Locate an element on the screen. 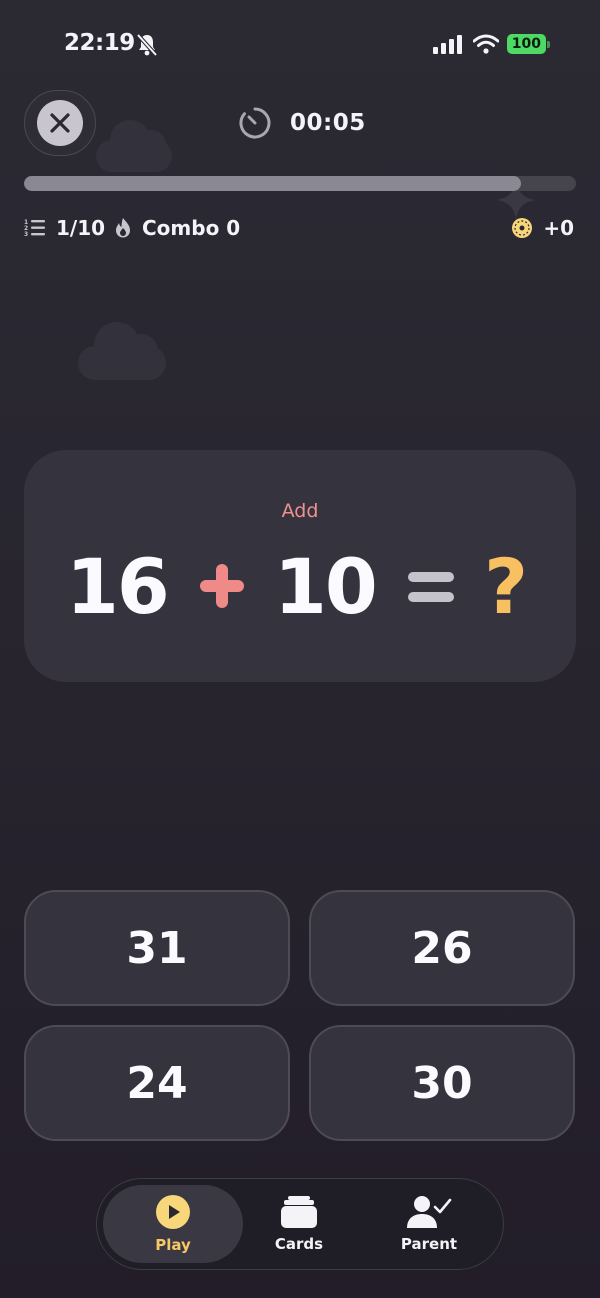 The width and height of the screenshot is (600, 1298). answer-option: 24 is located at coordinates (157, 1083).